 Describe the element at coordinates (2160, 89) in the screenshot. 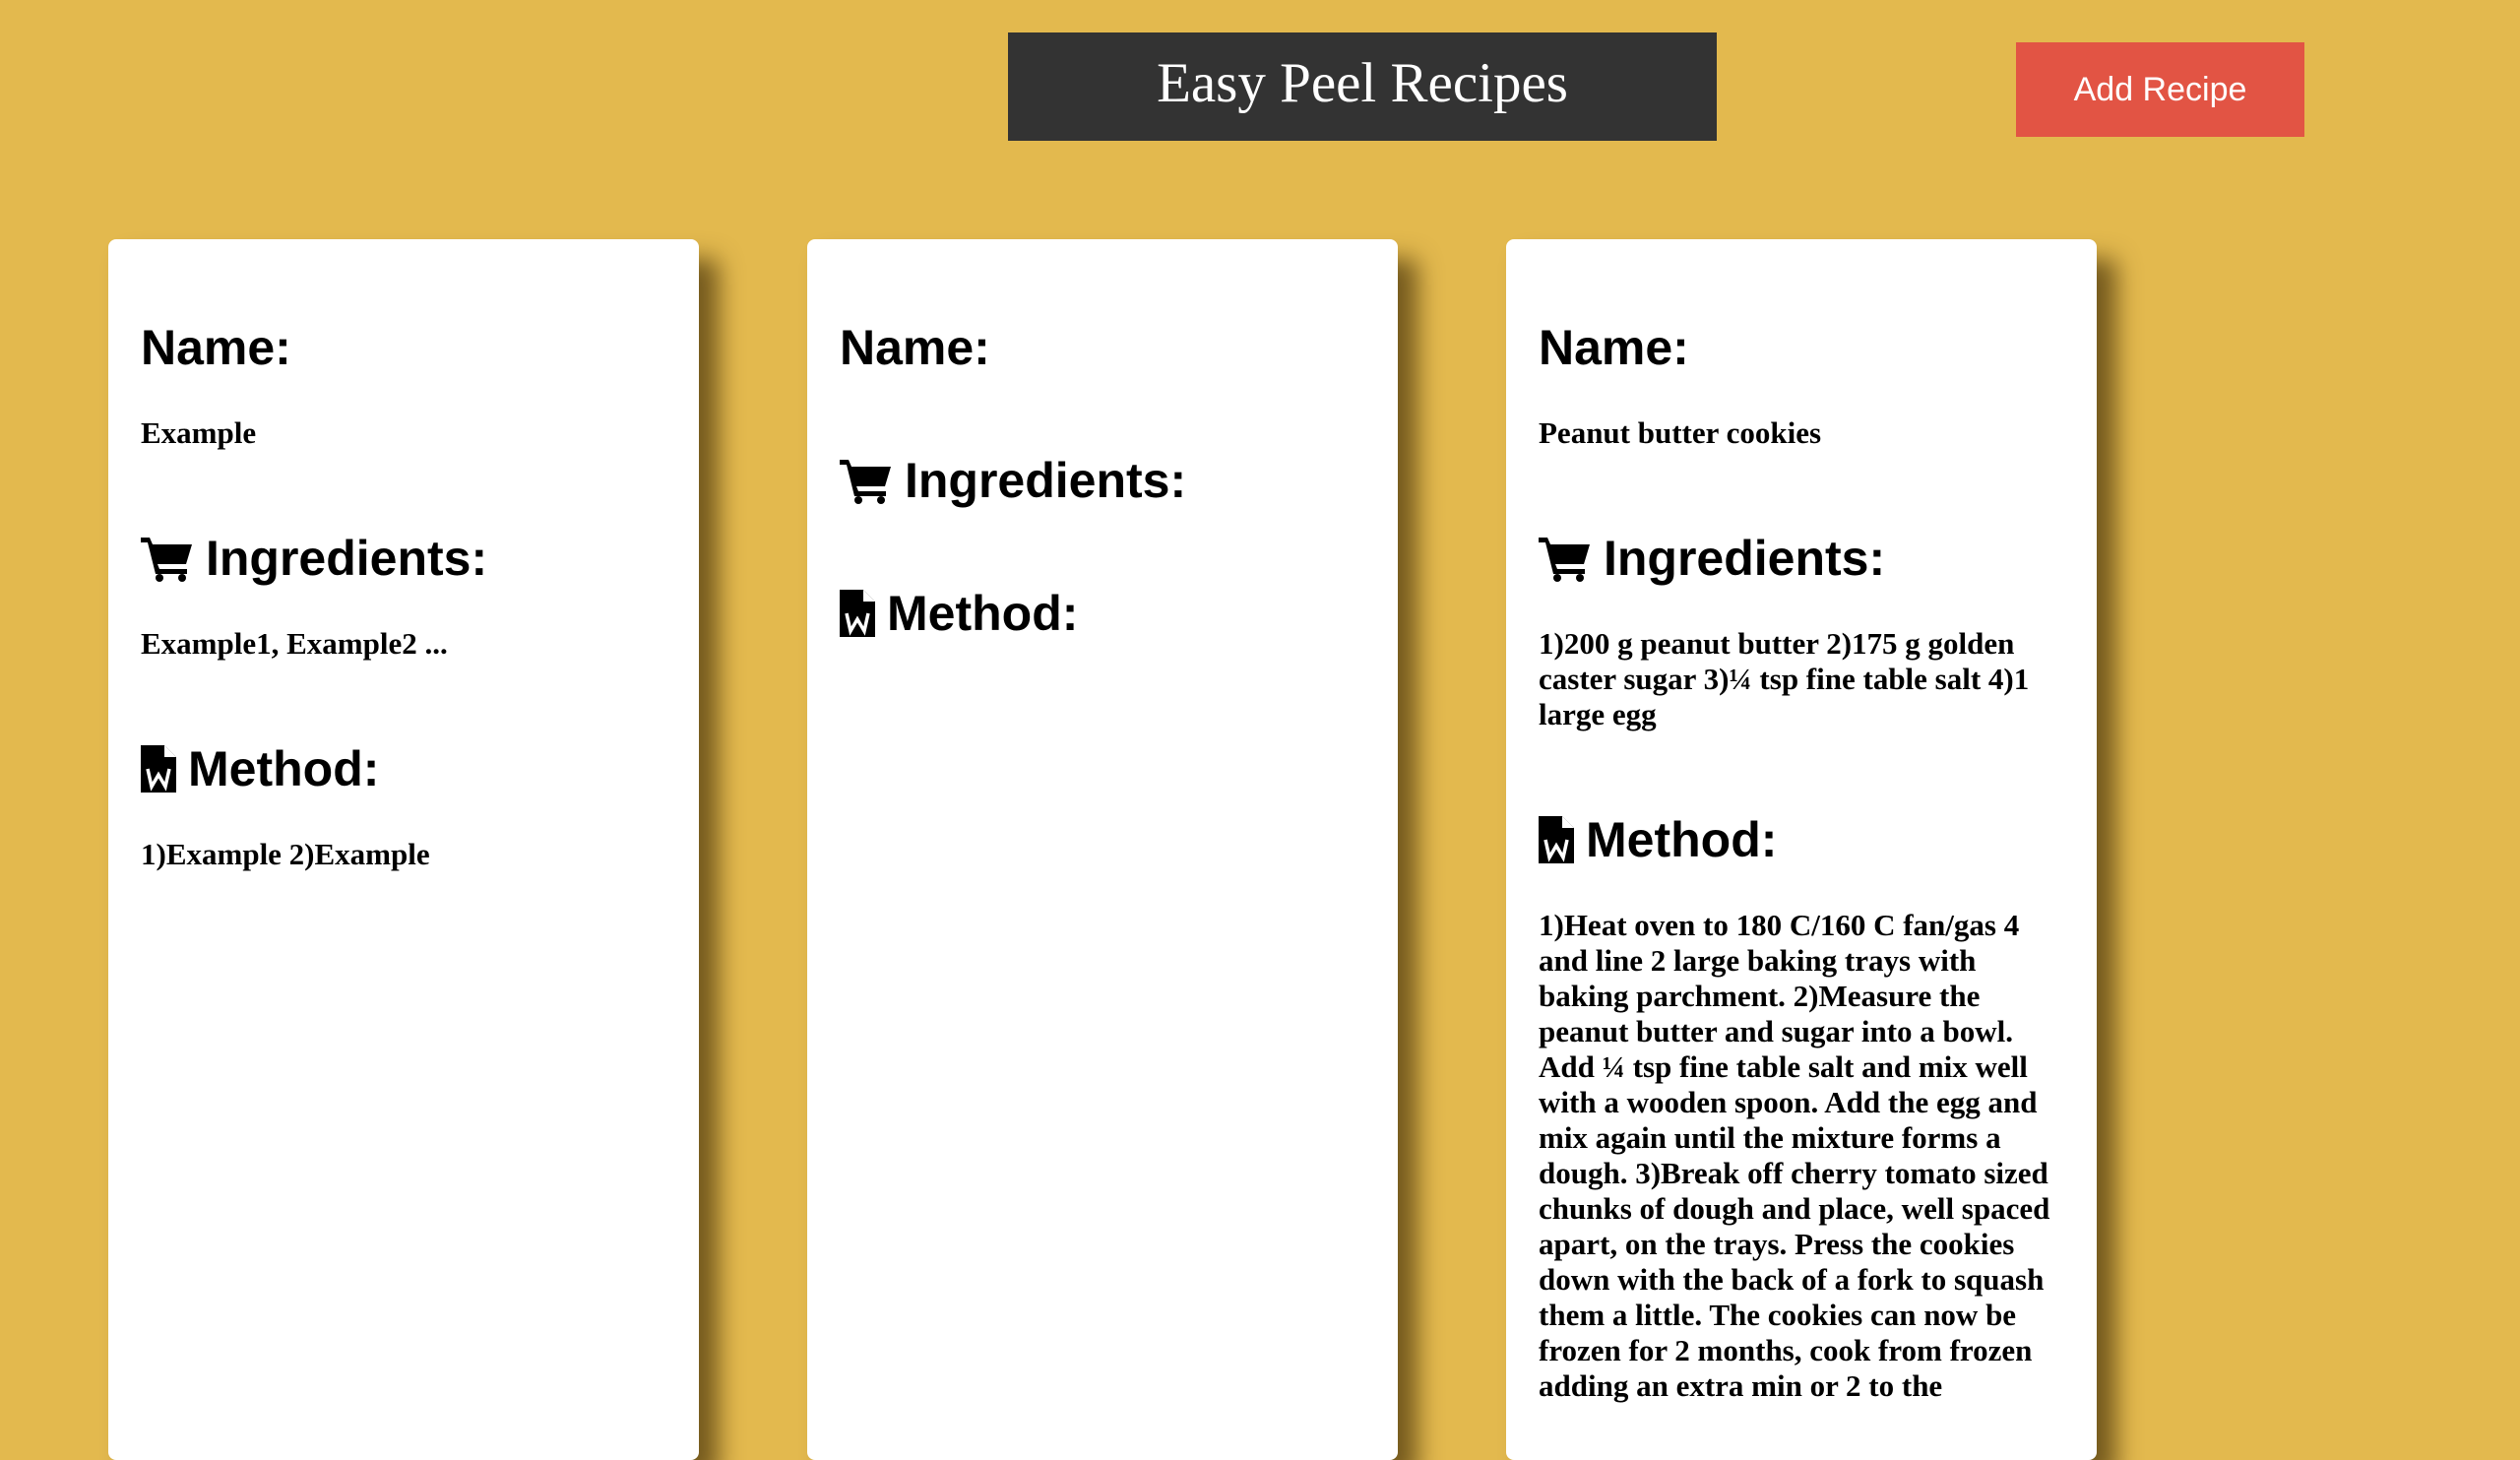

I see `add-recipe-button: Add Recipe` at that location.